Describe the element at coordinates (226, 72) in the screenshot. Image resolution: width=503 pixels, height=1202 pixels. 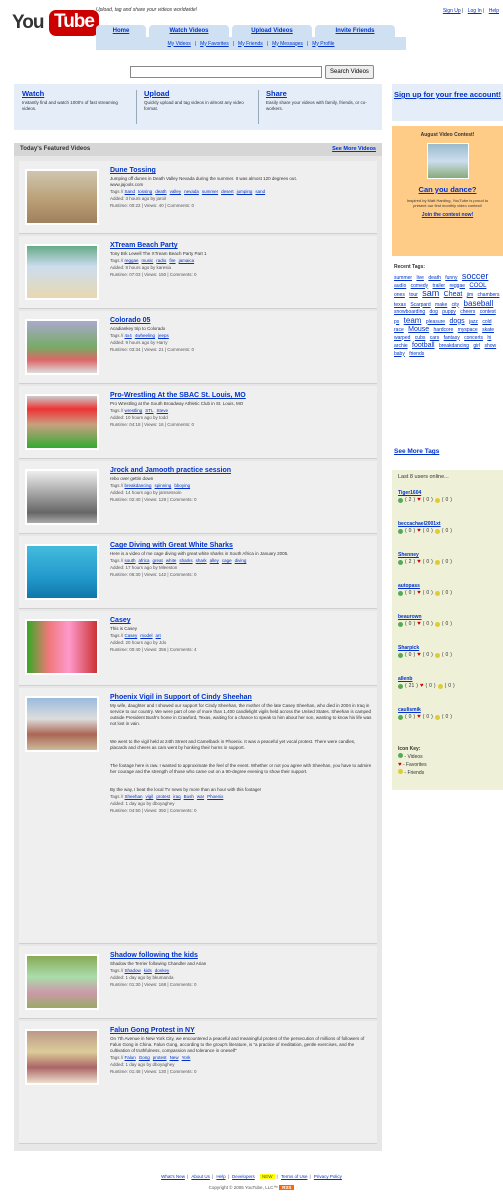
I see `search-input` at that location.